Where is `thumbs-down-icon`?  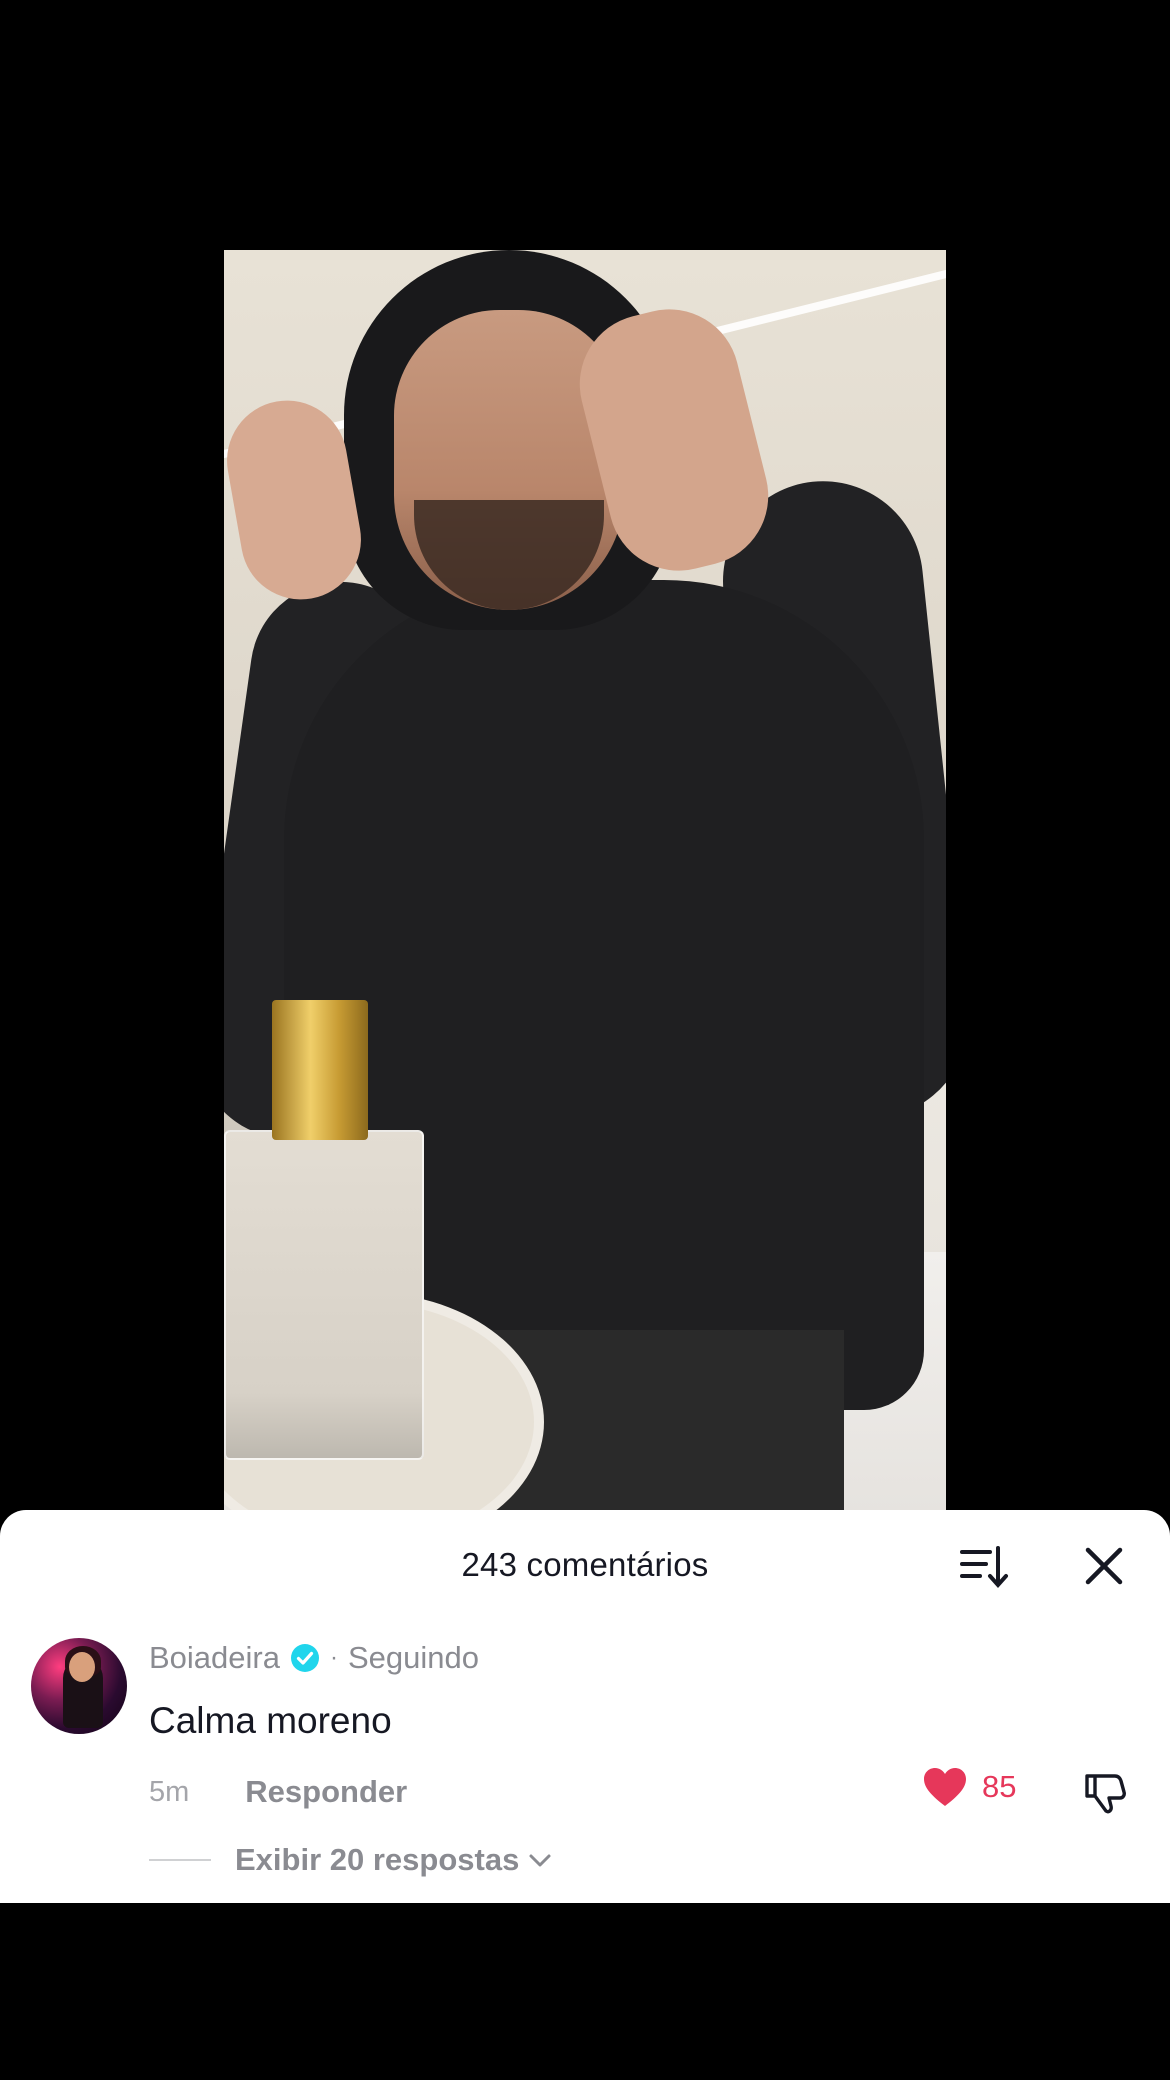 thumbs-down-icon is located at coordinates (1105, 1794).